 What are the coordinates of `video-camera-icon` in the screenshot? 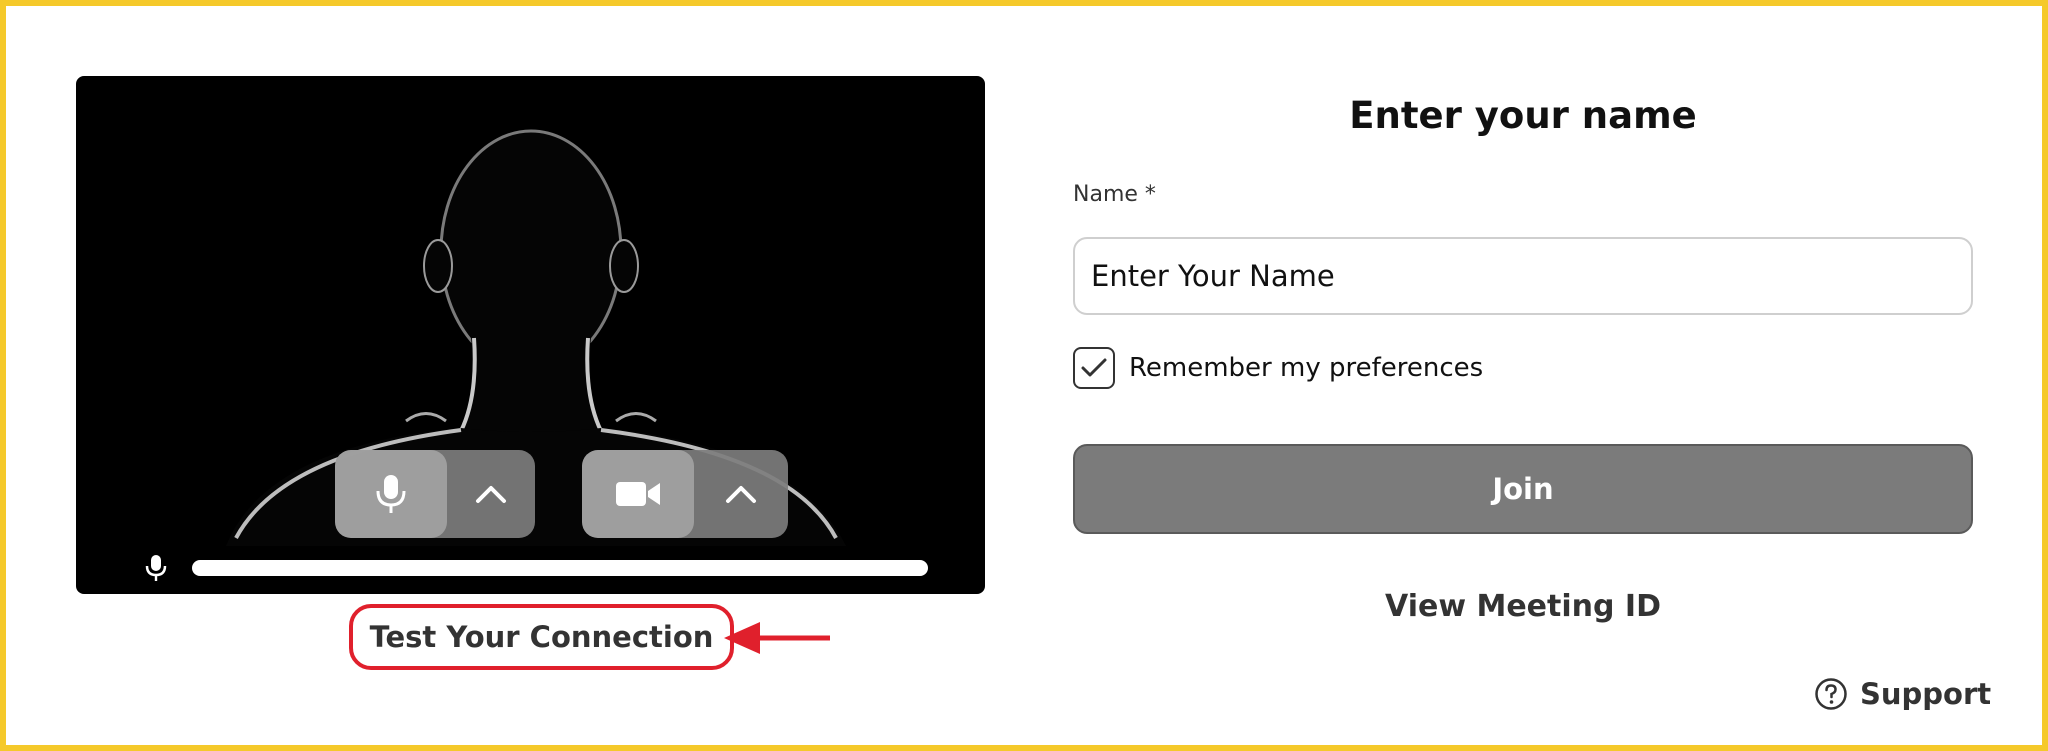 It's located at (638, 494).